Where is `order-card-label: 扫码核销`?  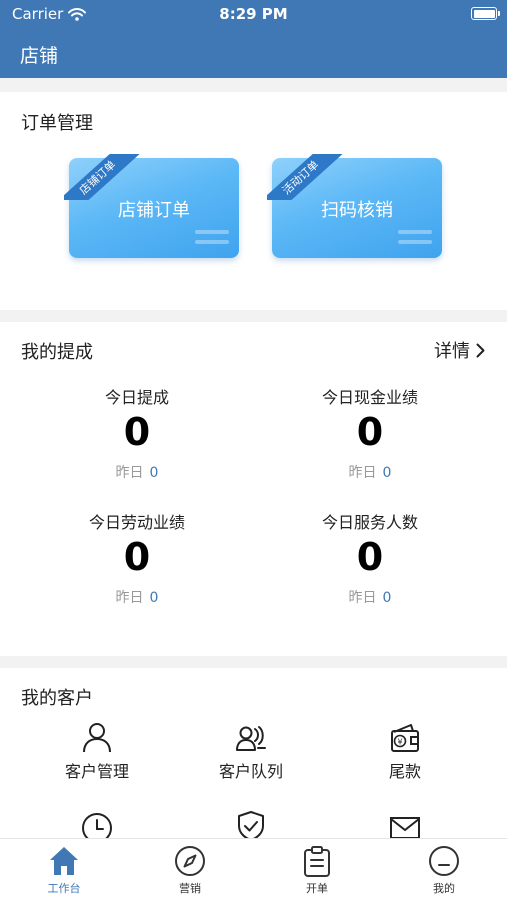
order-card-label: 扫码核销 is located at coordinates (357, 210).